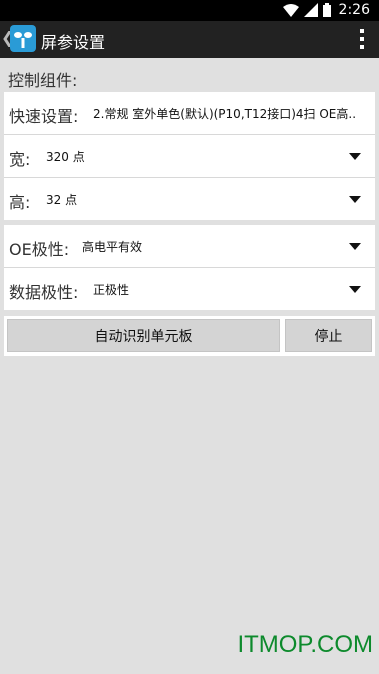 This screenshot has width=379, height=674. I want to click on quick-setting-value: 2.常规 室外单色(默认)(P10,T12接口)4扫 OE高.., so click(225, 114).